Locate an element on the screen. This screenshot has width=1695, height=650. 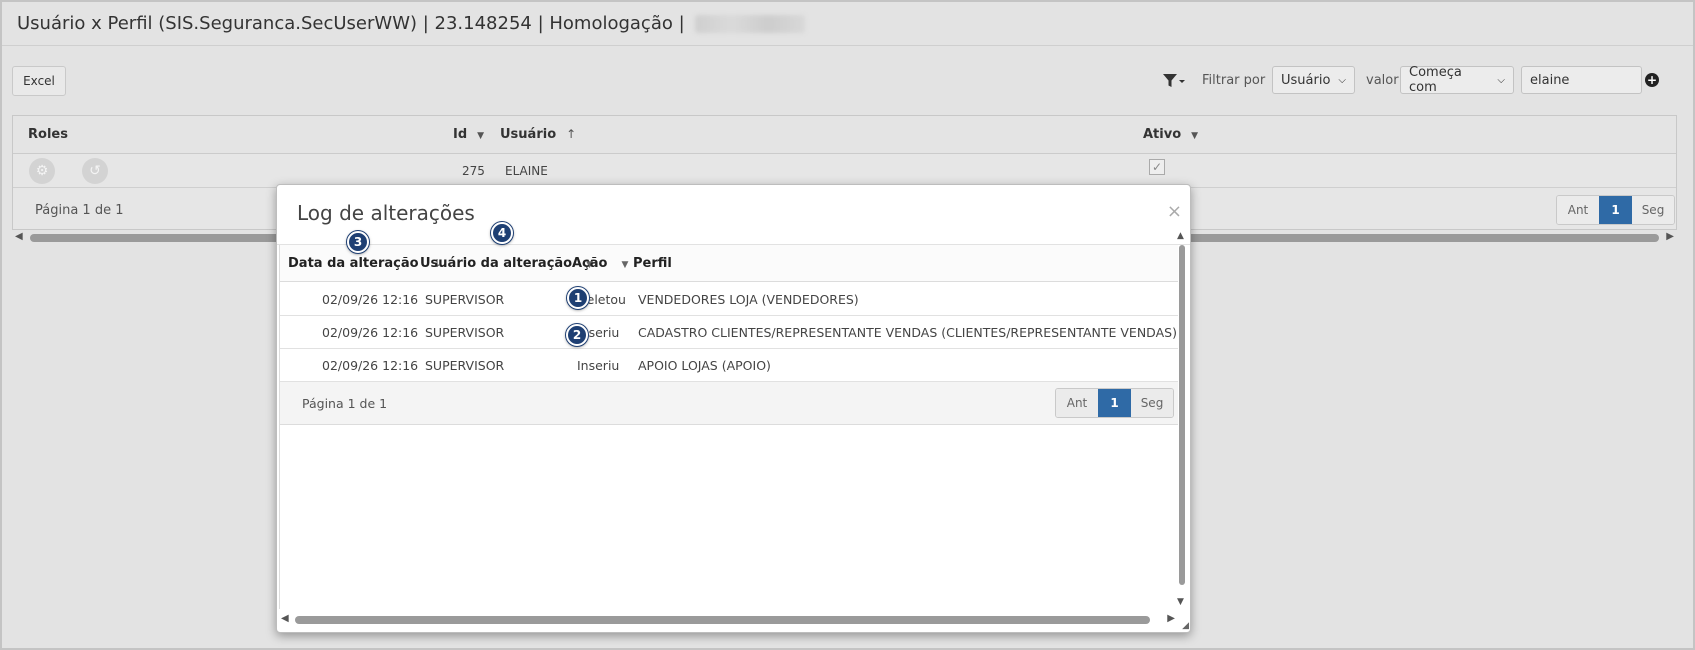
cell-acao: Inseriu is located at coordinates (598, 365).